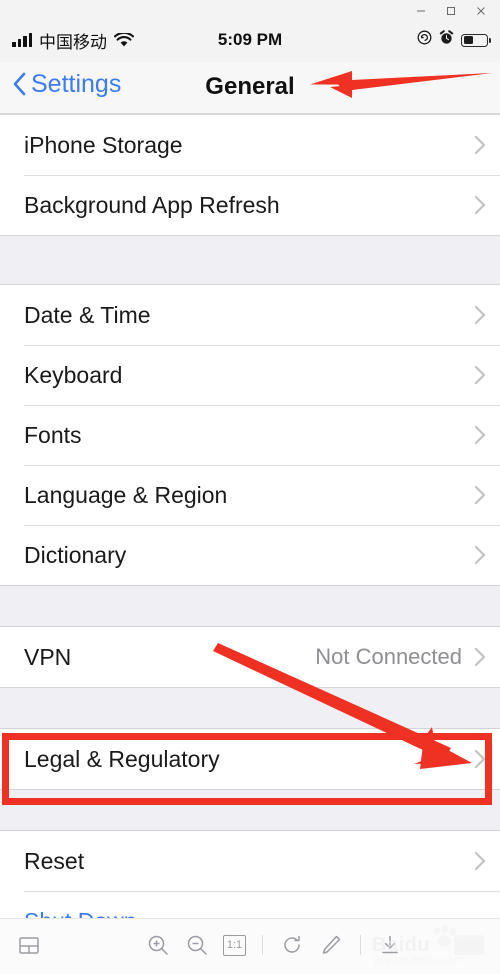 The width and height of the screenshot is (500, 974). I want to click on zoom-in-icon, so click(158, 945).